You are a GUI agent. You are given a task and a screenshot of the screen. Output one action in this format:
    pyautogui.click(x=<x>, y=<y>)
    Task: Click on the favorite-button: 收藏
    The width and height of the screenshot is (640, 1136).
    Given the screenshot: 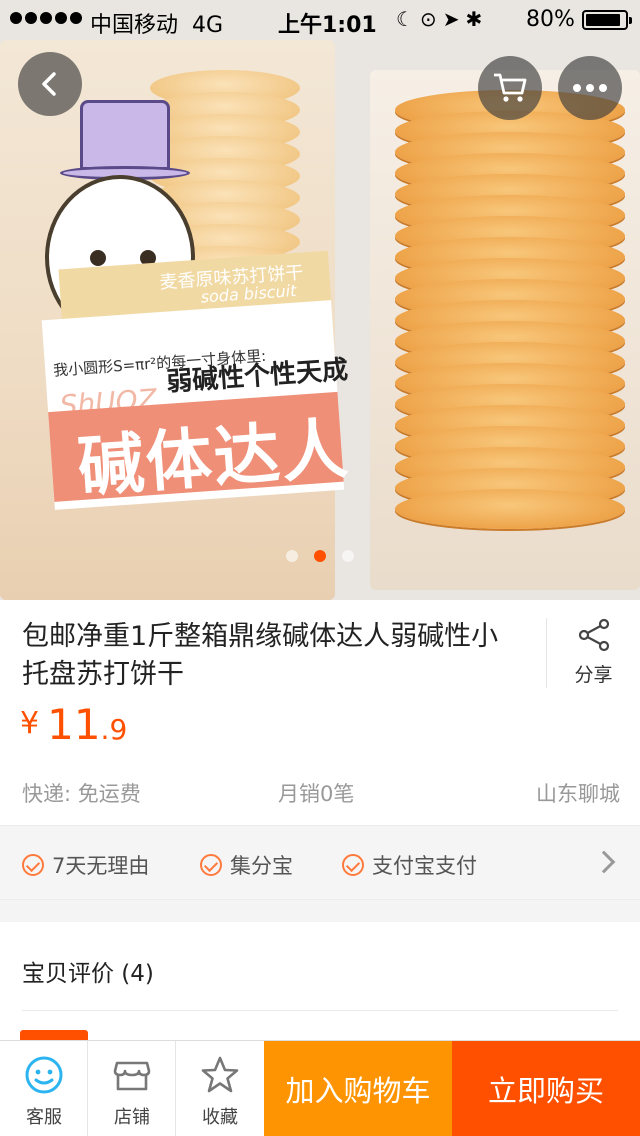 What is the action you would take?
    pyautogui.click(x=220, y=1088)
    